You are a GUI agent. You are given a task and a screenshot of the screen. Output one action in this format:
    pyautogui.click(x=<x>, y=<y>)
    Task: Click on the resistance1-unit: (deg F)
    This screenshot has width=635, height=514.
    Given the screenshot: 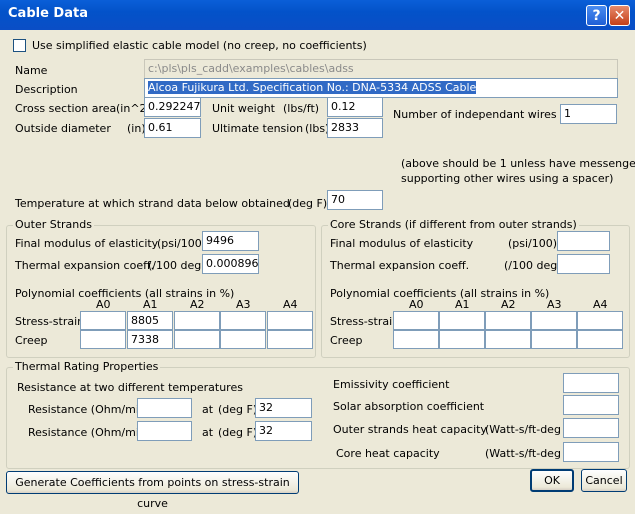 What is the action you would take?
    pyautogui.click(x=238, y=409)
    